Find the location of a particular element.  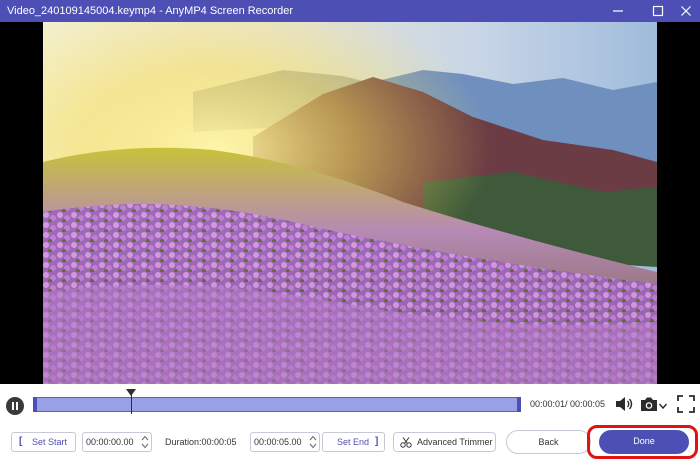

volume-button is located at coordinates (624, 406).